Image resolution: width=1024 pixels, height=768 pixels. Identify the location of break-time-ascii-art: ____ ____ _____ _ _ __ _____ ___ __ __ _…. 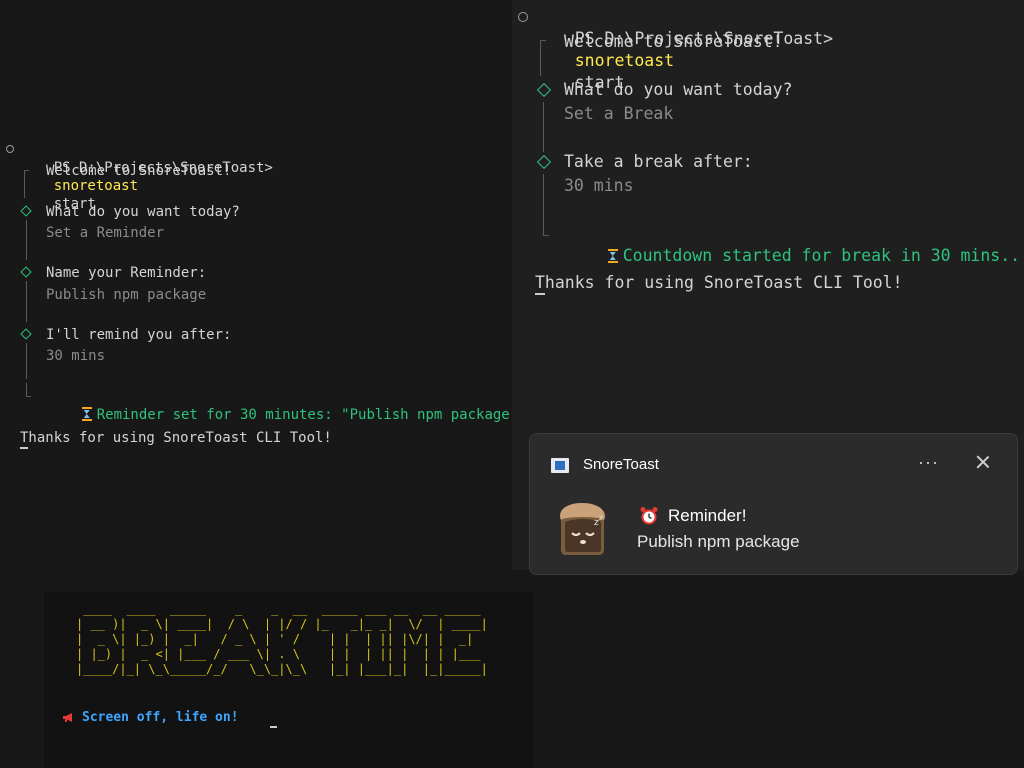
(282, 639).